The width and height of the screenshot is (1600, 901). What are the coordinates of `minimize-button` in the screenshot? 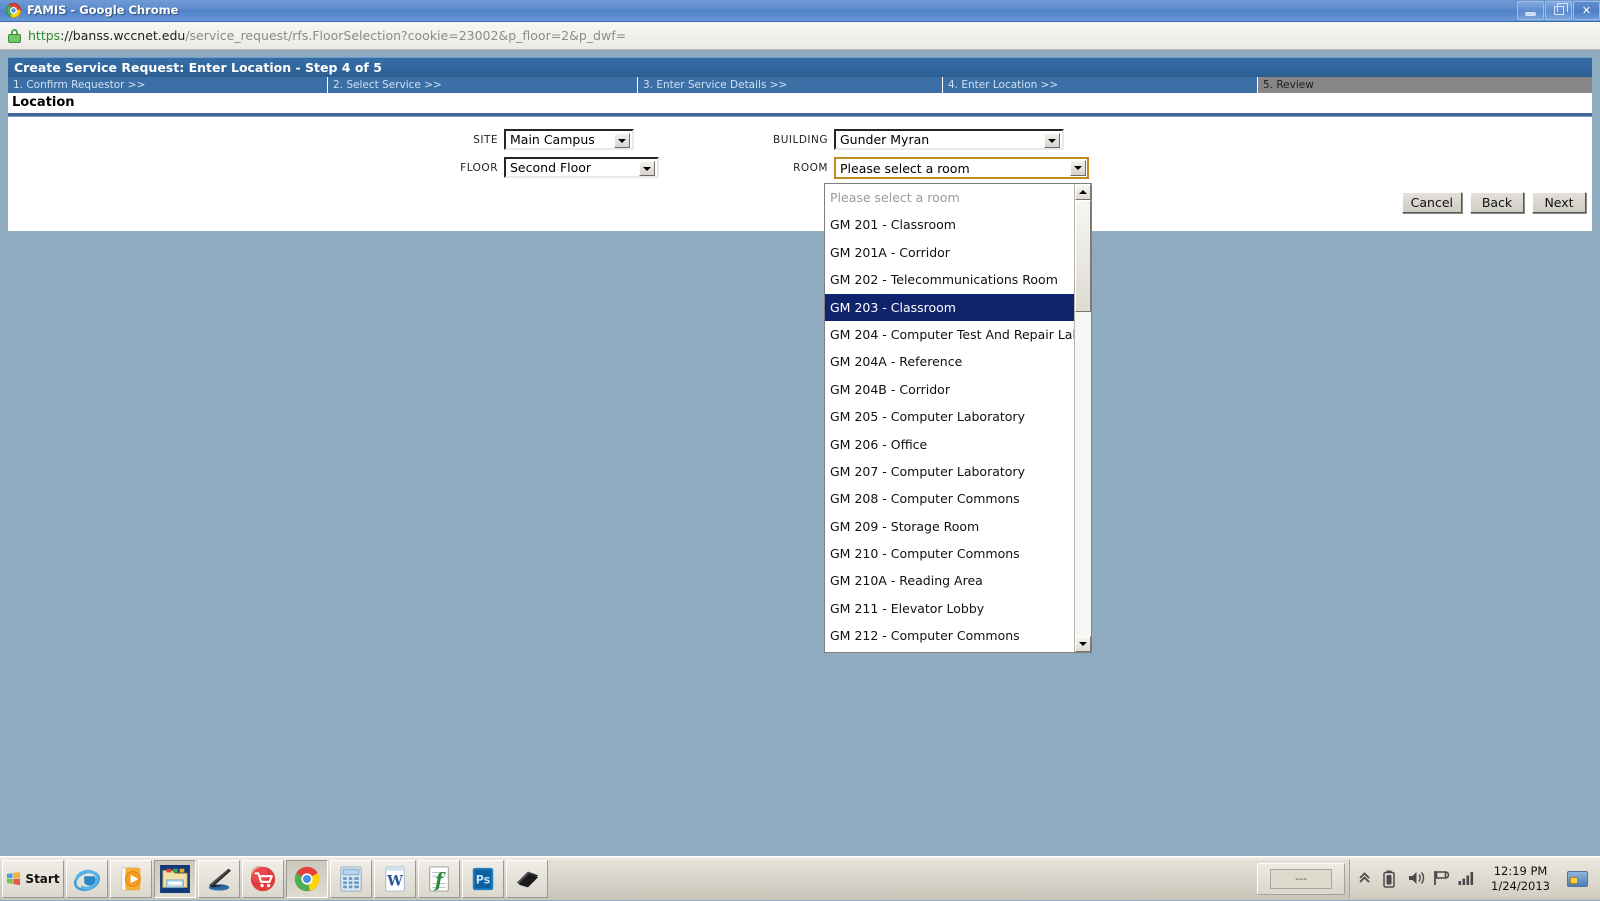 It's located at (1530, 10).